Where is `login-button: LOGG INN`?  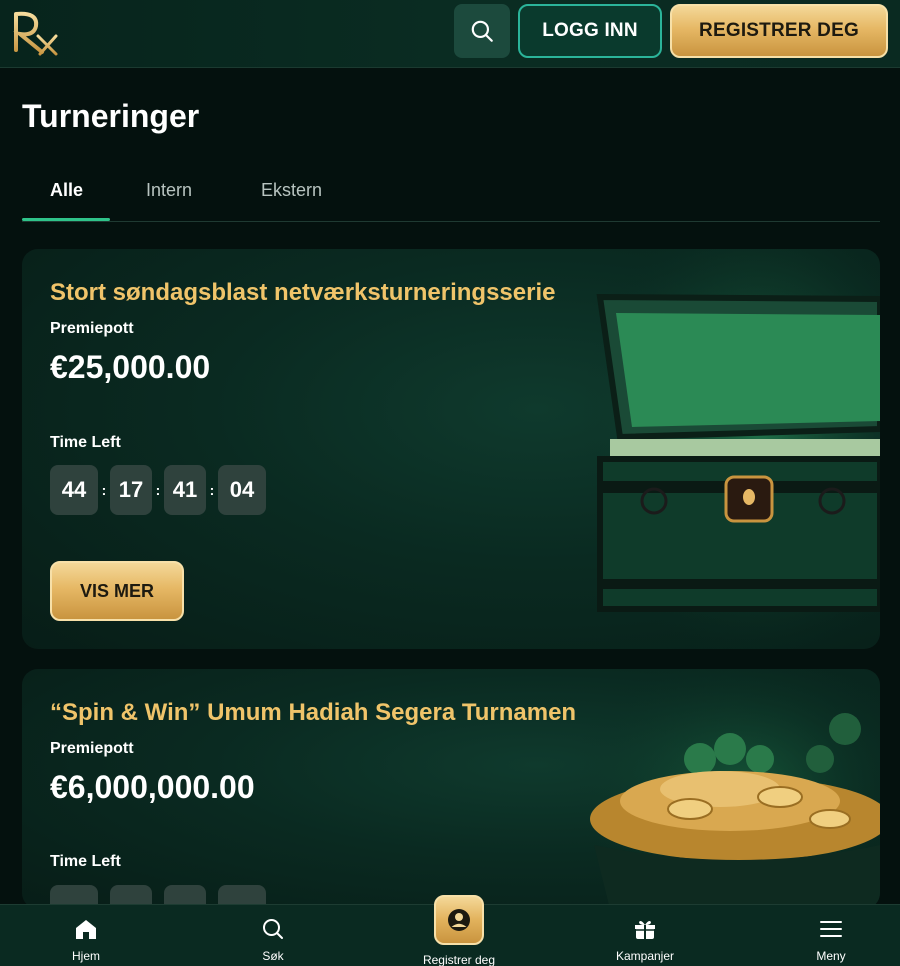 login-button: LOGG INN is located at coordinates (590, 31).